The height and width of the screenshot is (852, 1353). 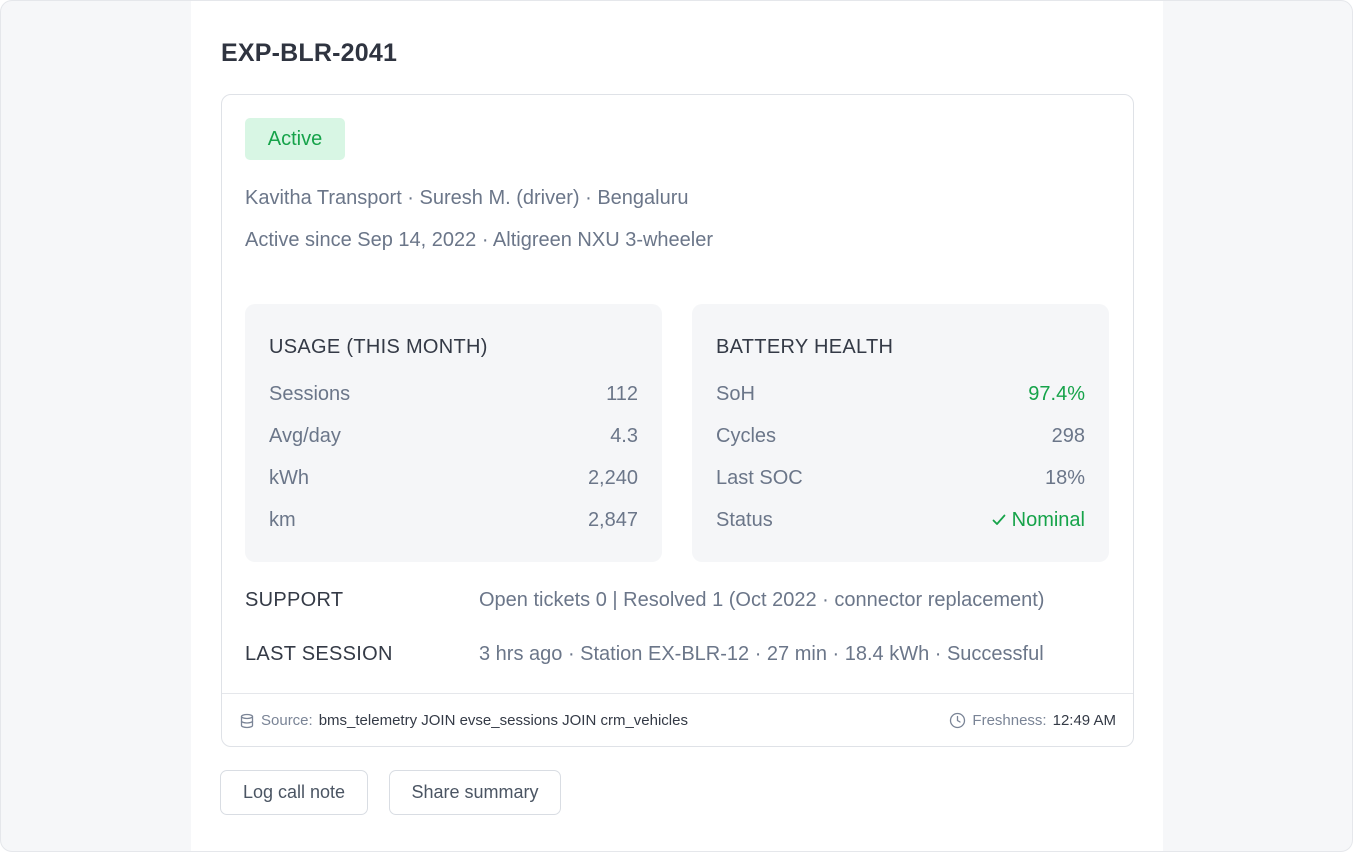 I want to click on battery-row: Cycles 298, so click(x=900, y=436).